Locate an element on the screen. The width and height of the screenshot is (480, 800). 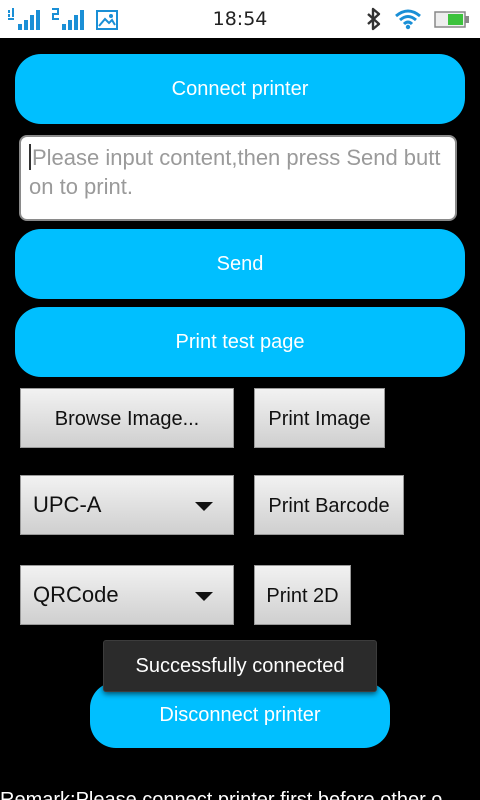
bluetooth-icon is located at coordinates (374, 21).